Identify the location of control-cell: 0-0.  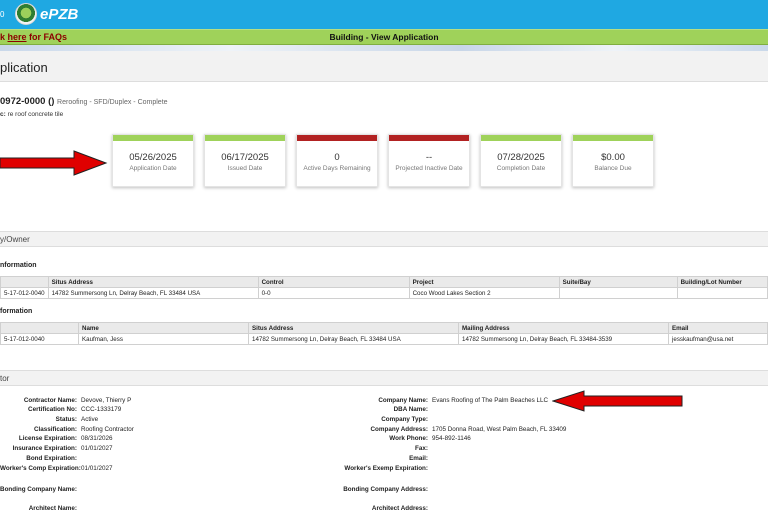
(333, 293).